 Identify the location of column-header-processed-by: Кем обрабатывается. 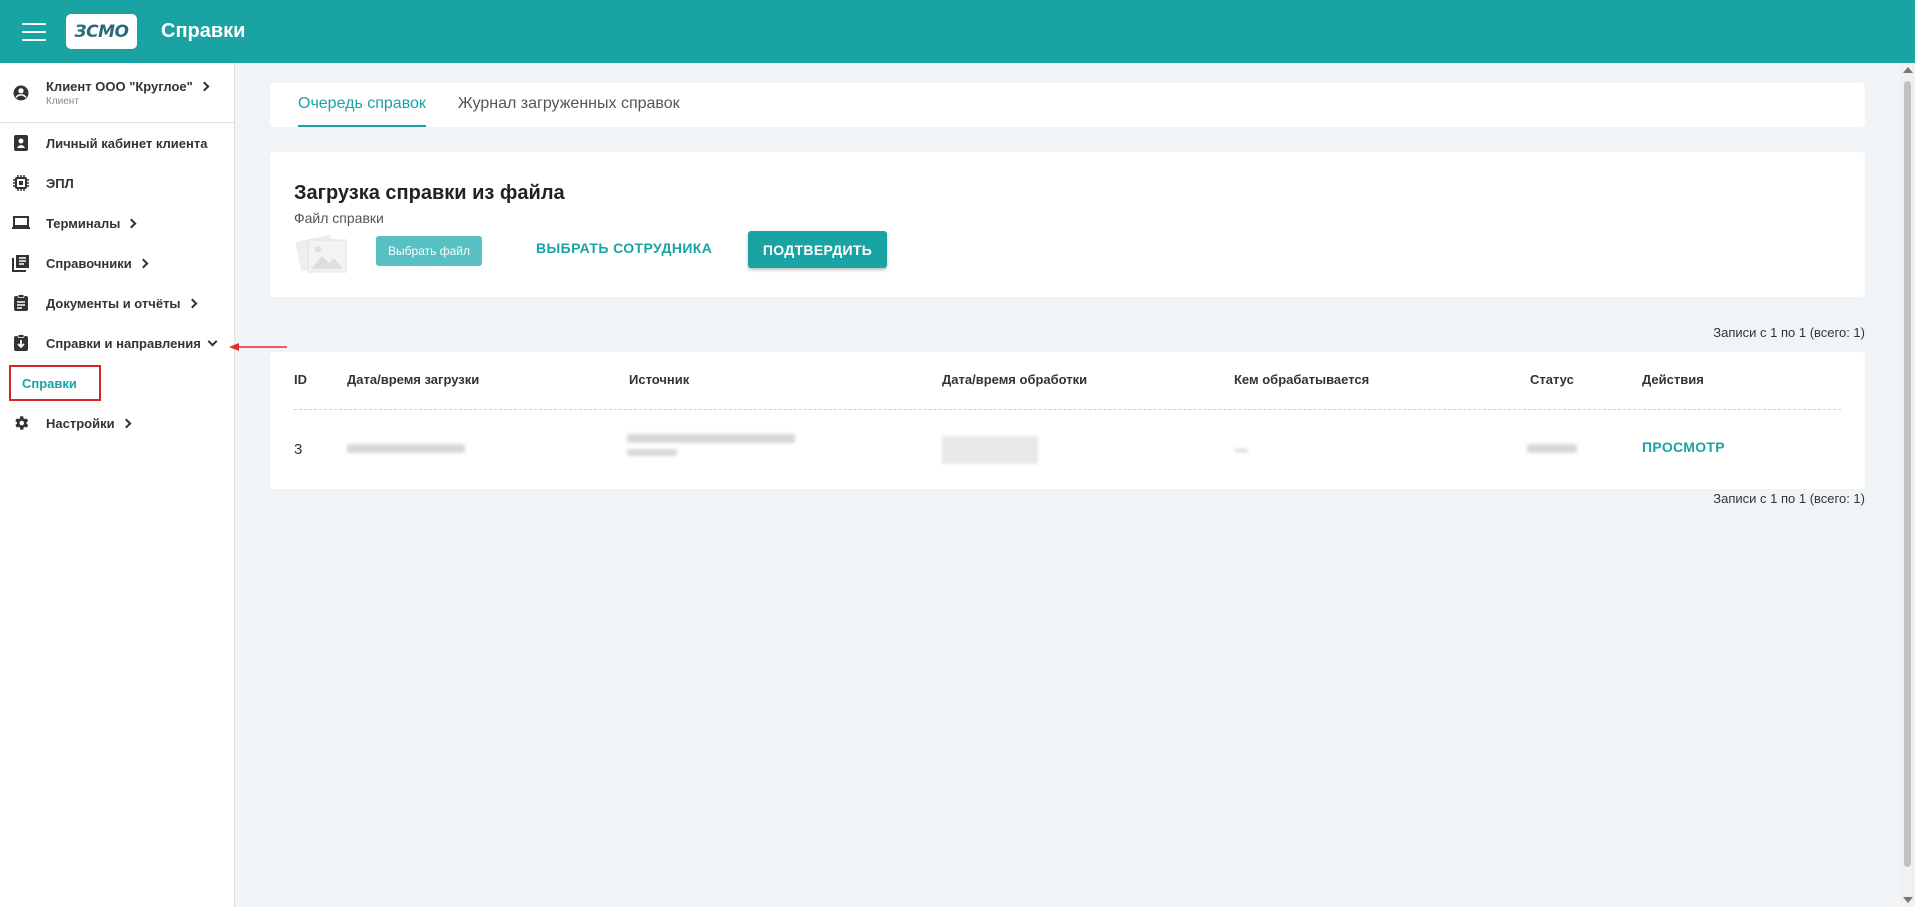
(1301, 379).